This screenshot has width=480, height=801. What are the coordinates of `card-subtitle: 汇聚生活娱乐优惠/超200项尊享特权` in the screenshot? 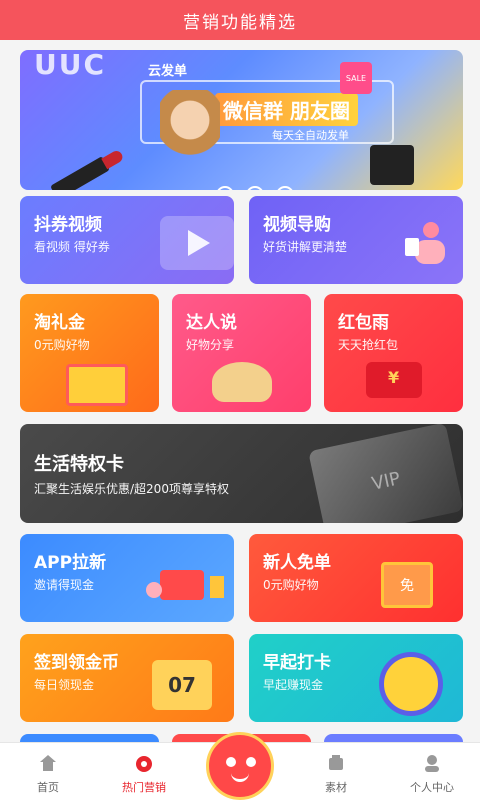 It's located at (131, 489).